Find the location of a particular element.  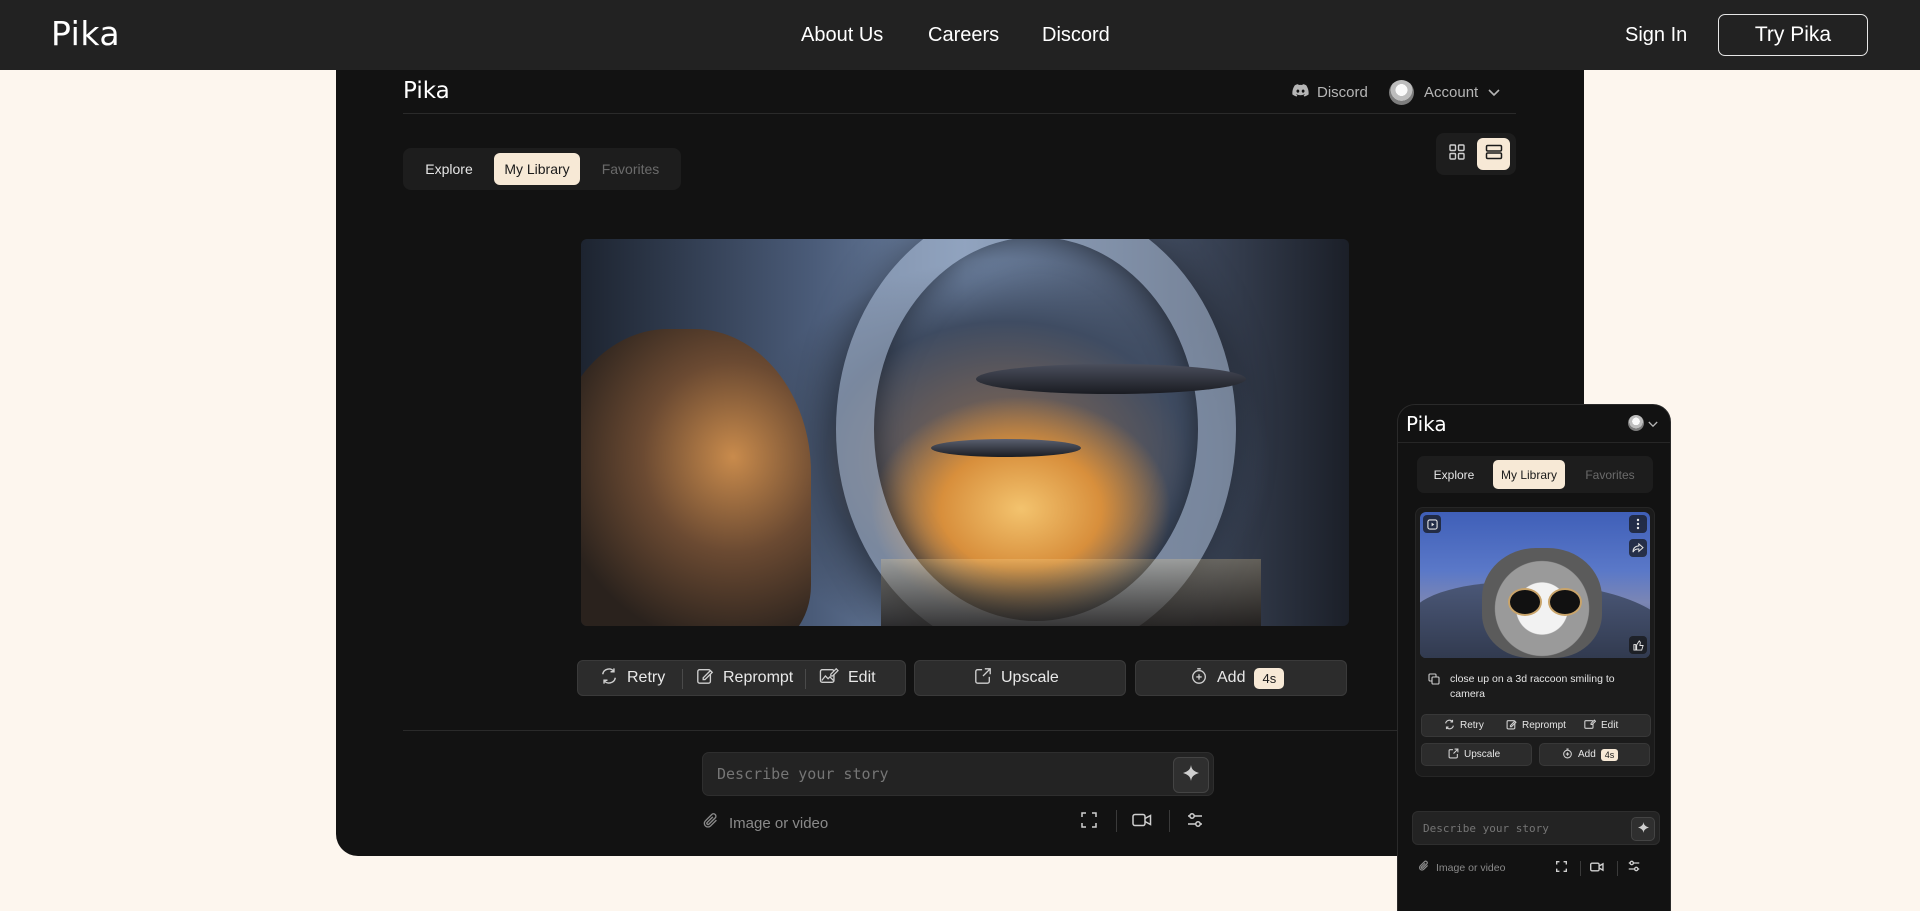

mobile-add-time-button: Add 4s is located at coordinates (1594, 754).